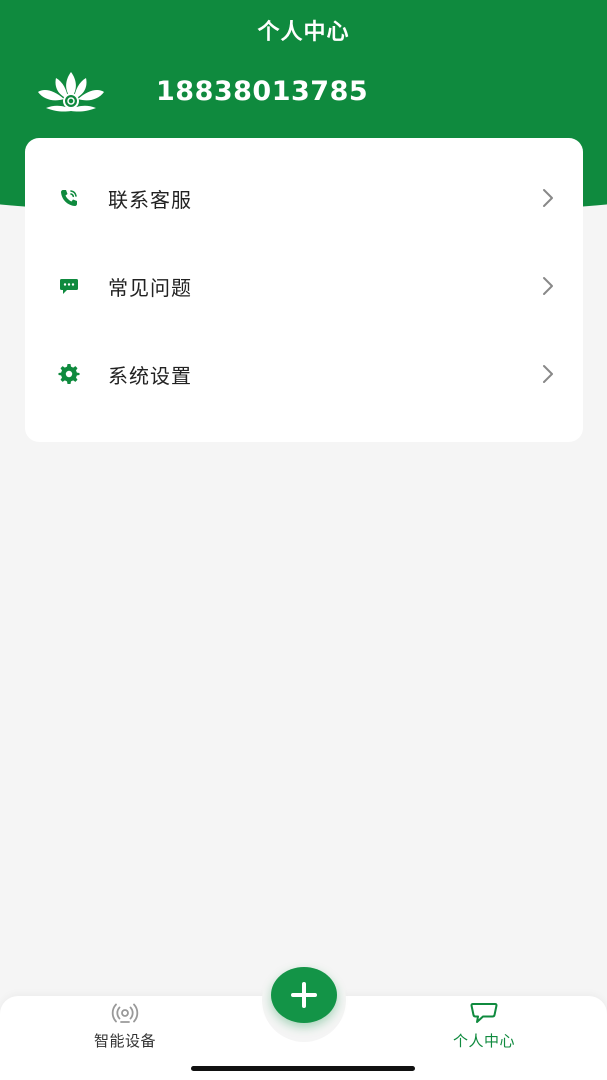 The image size is (607, 1080). I want to click on menu-item-label: 联系客服, so click(150, 199).